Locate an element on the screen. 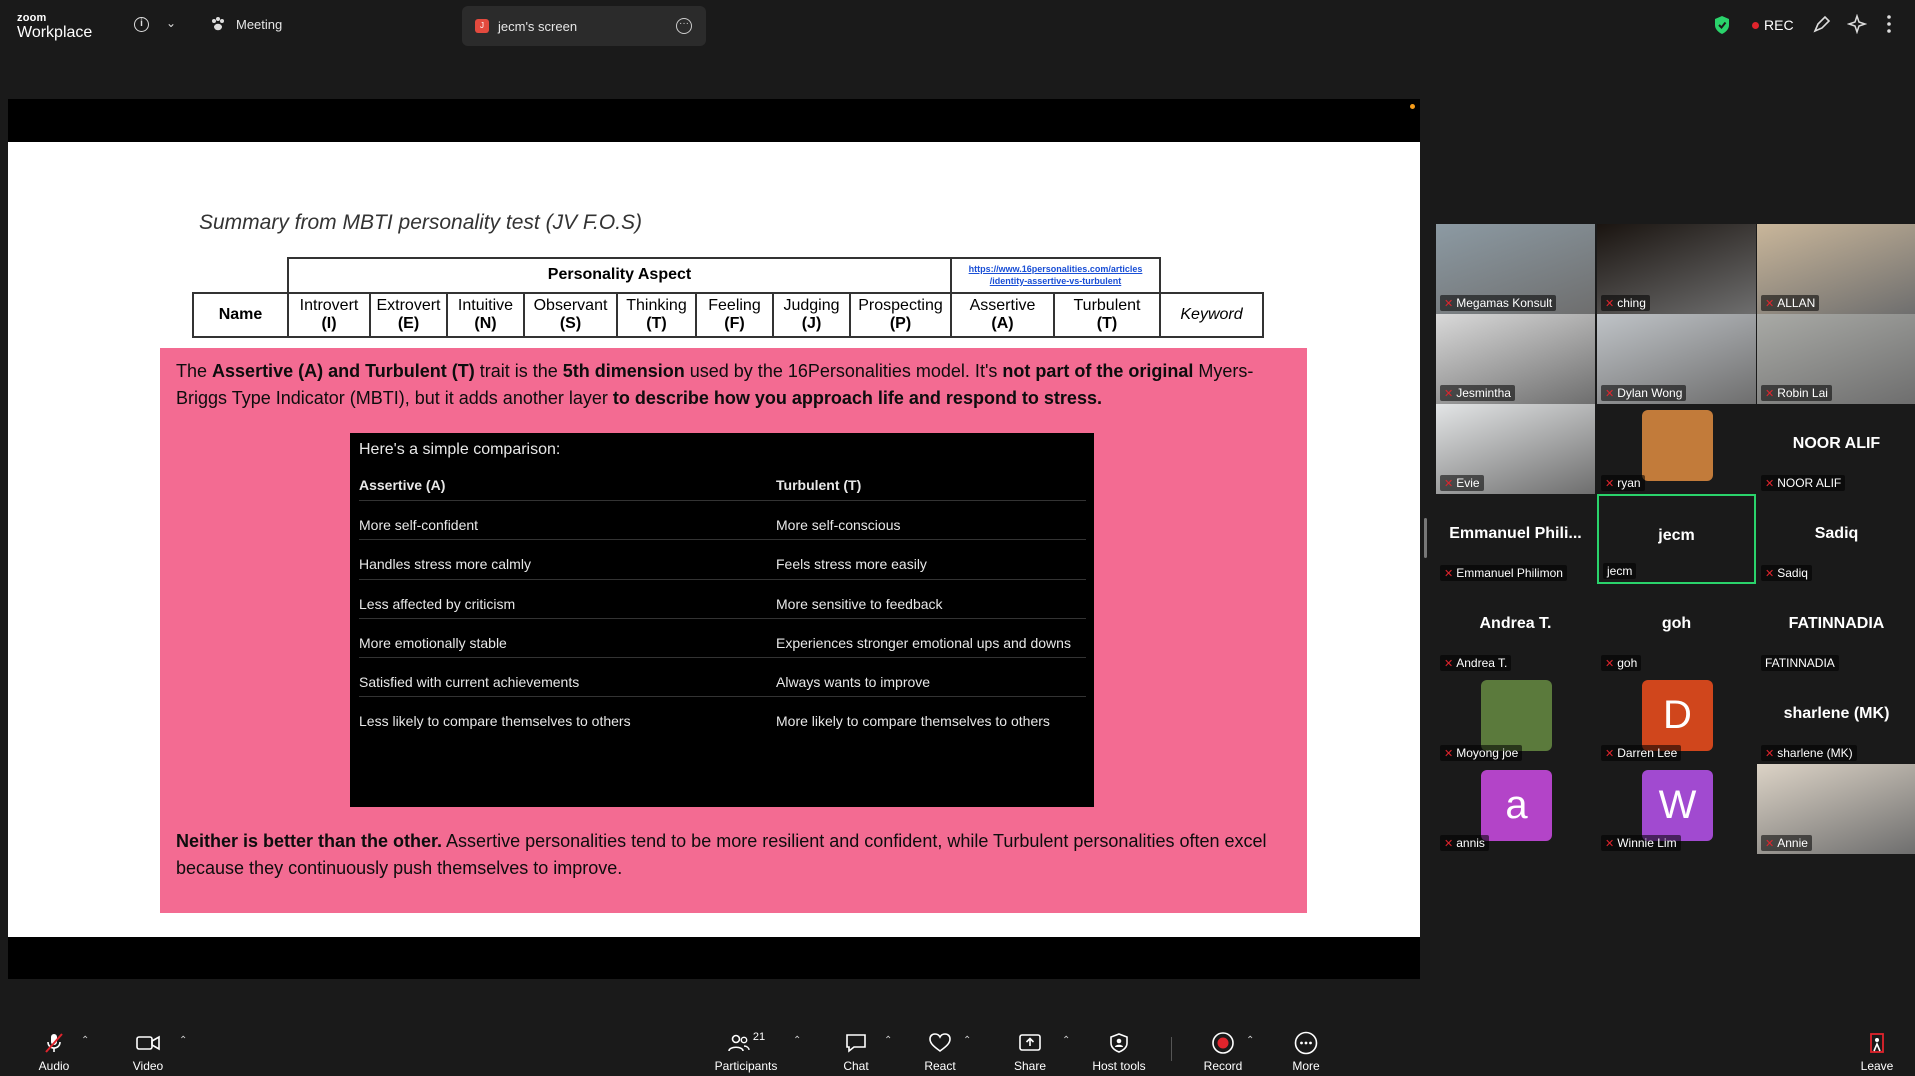 This screenshot has height=1076, width=1915. more-button: More is located at coordinates (1306, 1052).